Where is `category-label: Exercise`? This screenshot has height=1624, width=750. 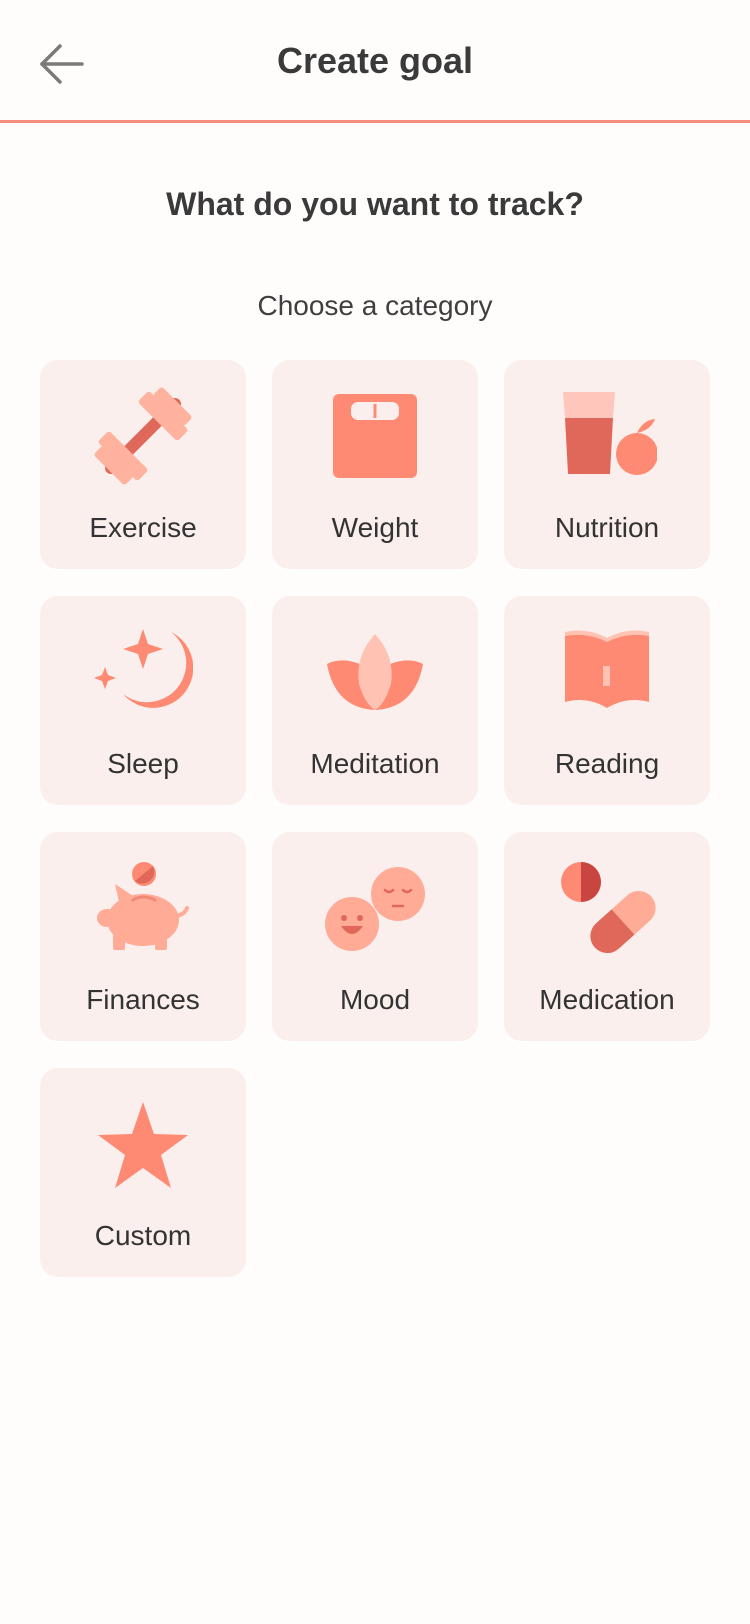
category-label: Exercise is located at coordinates (143, 527).